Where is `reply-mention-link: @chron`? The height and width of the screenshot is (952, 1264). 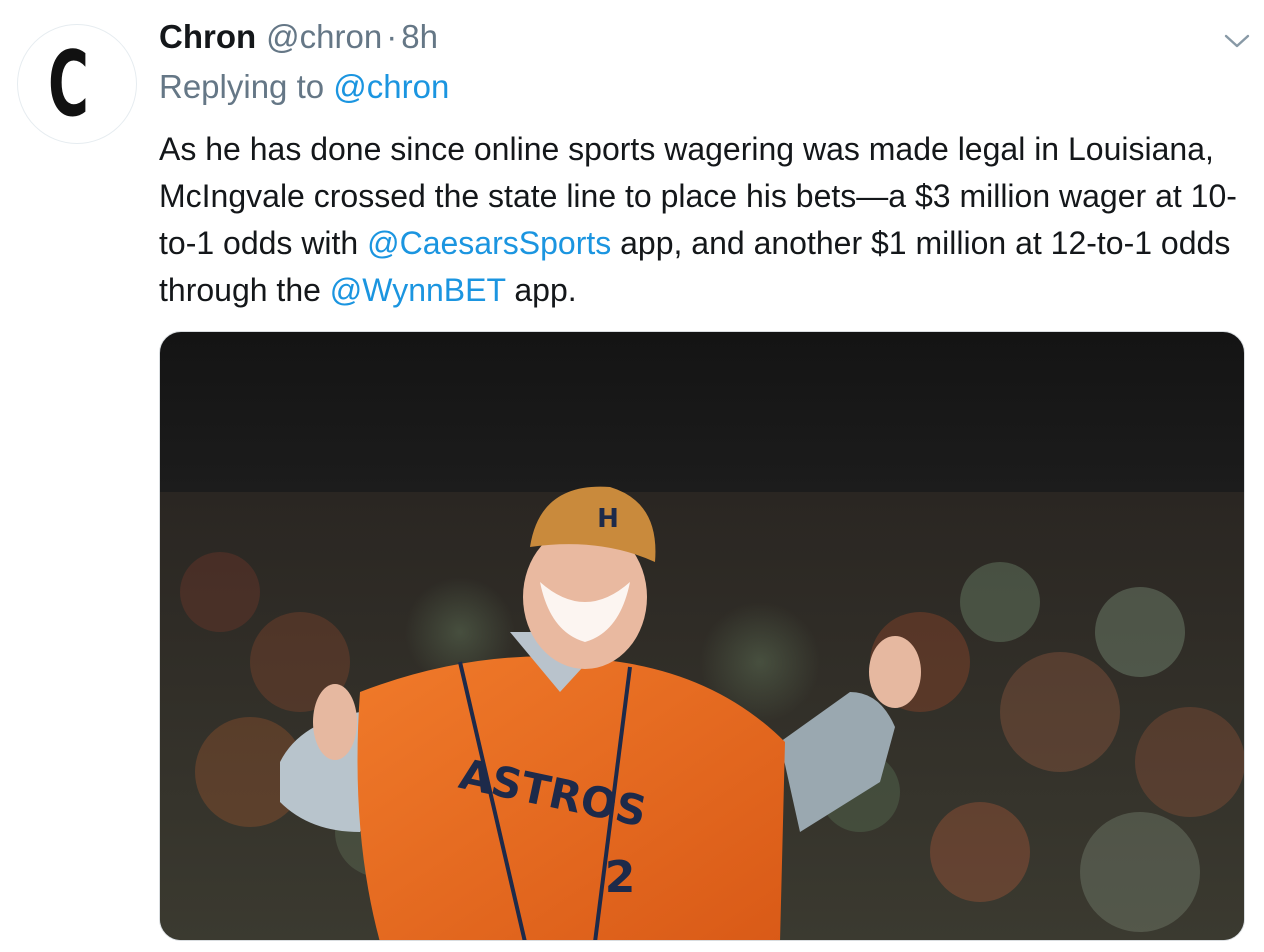 reply-mention-link: @chron is located at coordinates (391, 86).